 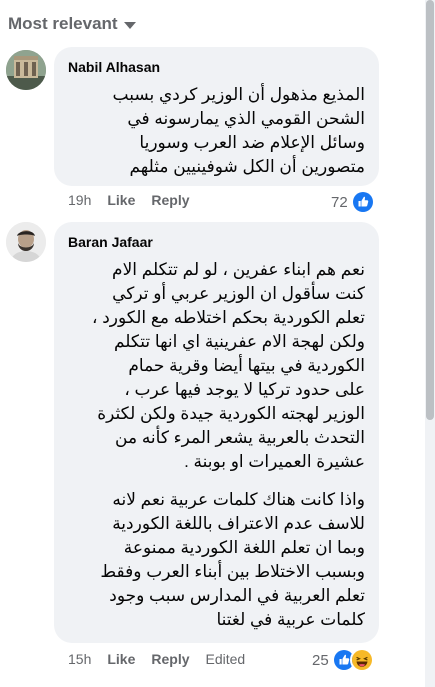 What do you see at coordinates (244, 389) in the screenshot?
I see `comment-line: على حدود تركيا لا يوجد فيها عرب ،` at bounding box center [244, 389].